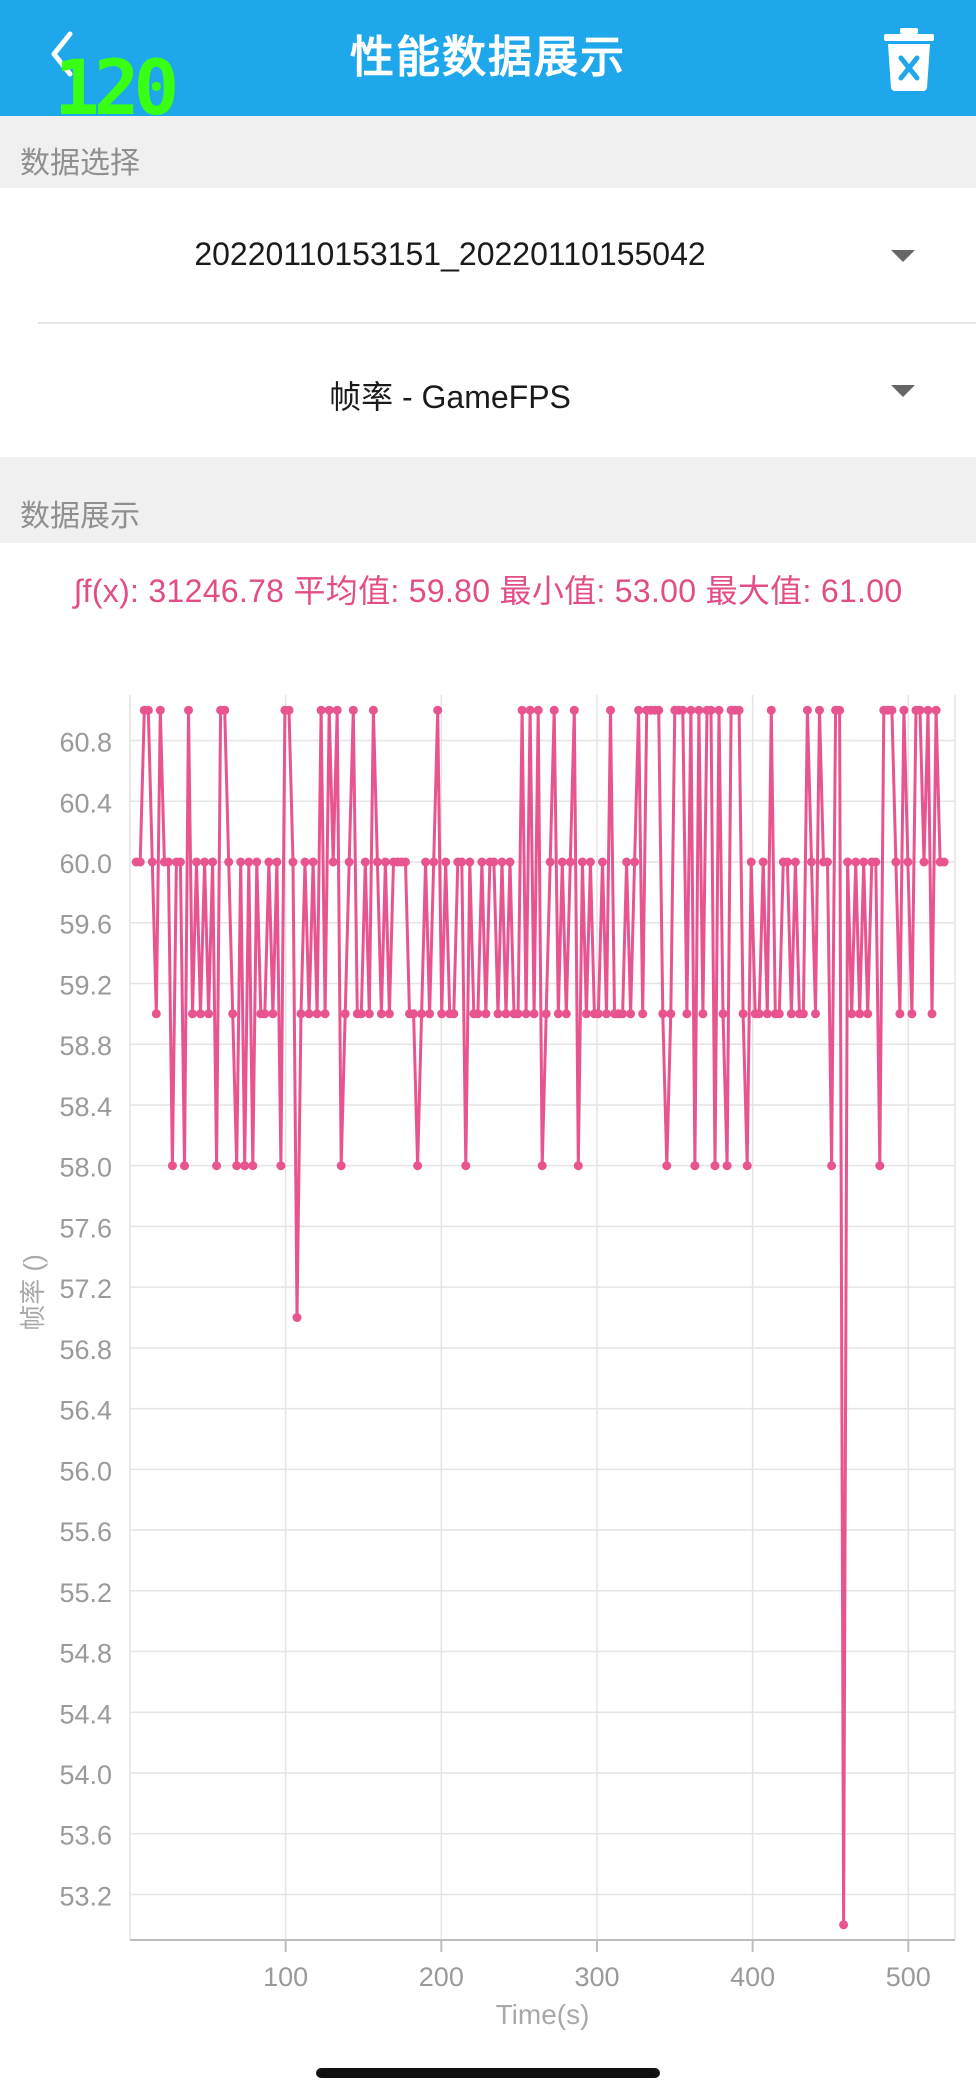 The image size is (976, 2093). I want to click on page-title: 性能数据展示, so click(488, 57).